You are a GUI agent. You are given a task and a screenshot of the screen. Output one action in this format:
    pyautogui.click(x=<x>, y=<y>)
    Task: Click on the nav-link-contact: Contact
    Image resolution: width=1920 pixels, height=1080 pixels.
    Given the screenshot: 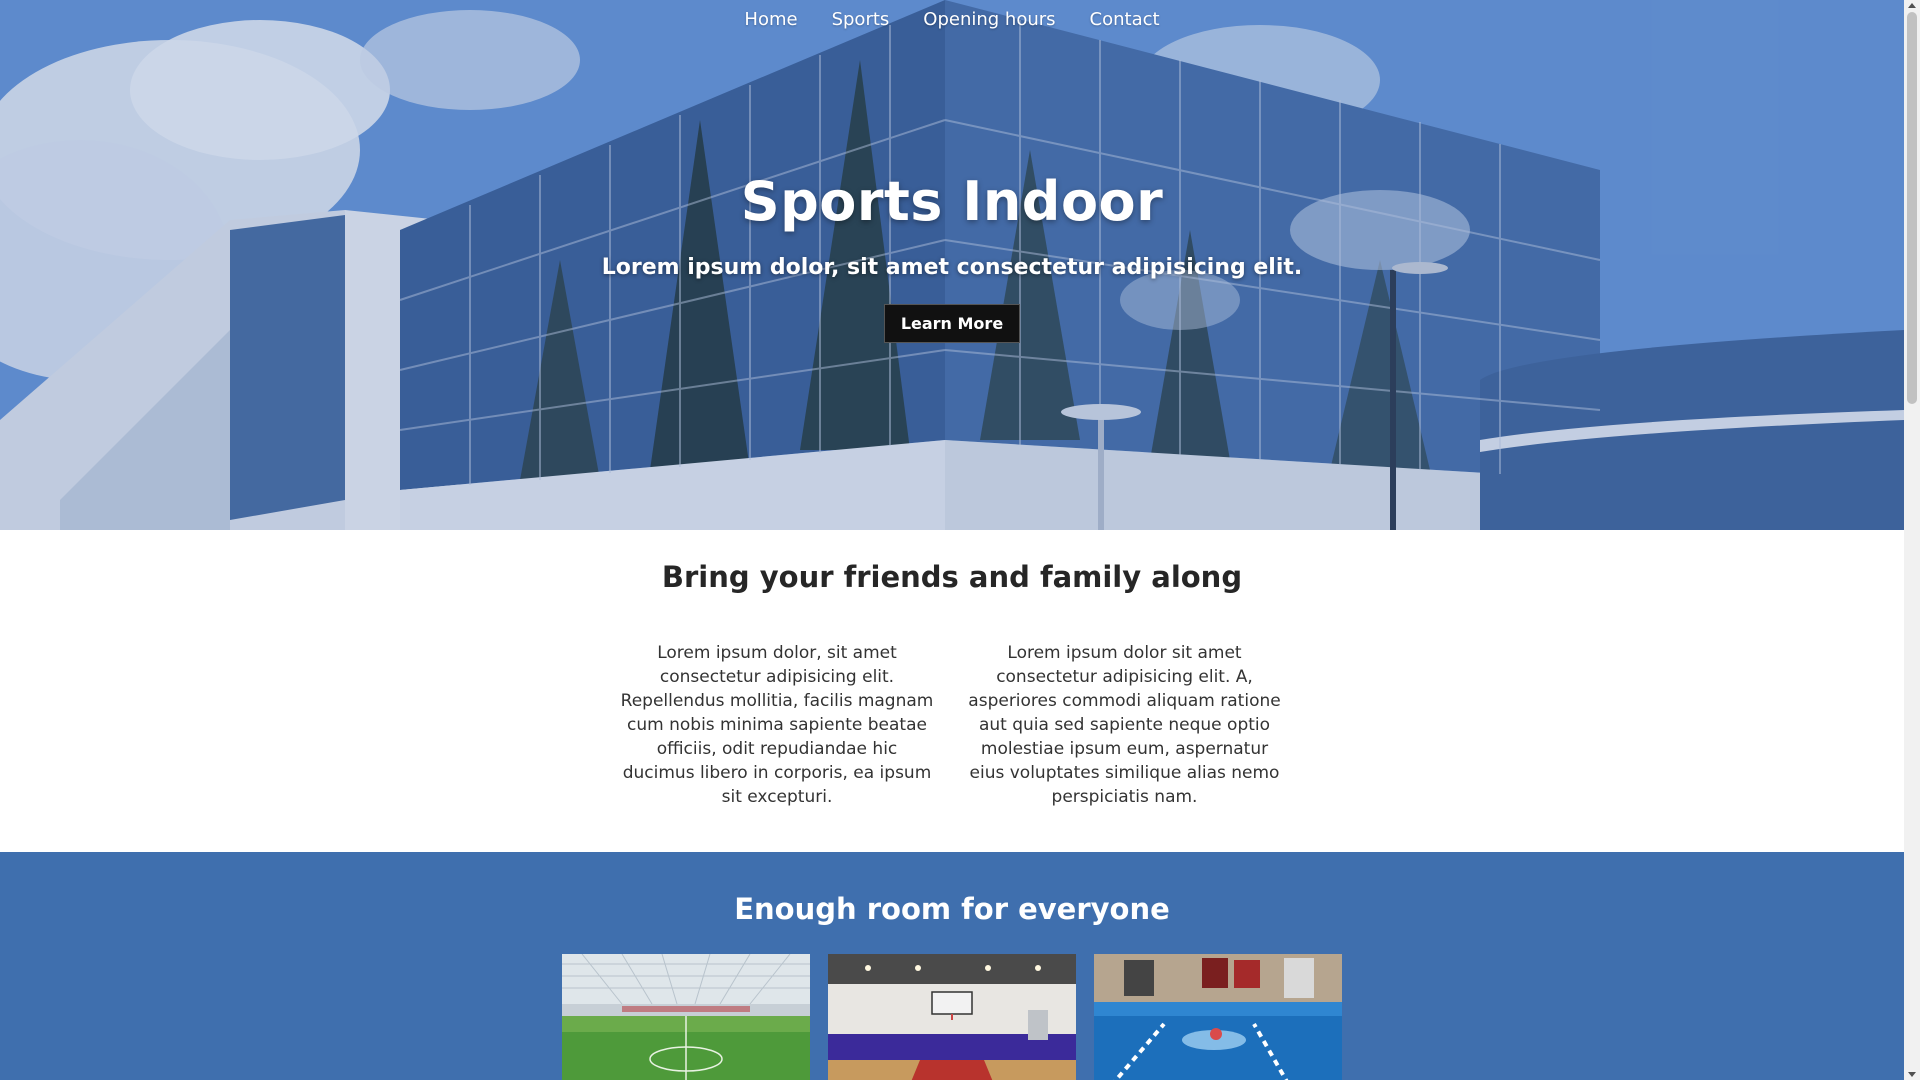 What is the action you would take?
    pyautogui.click(x=1125, y=20)
    